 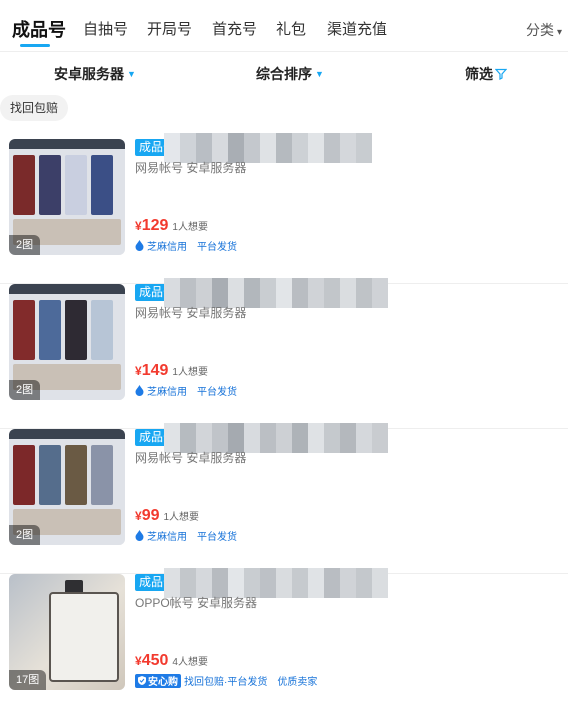 What do you see at coordinates (34, 108) in the screenshot?
I see `refund-guarantee-chip: 找回包赔` at bounding box center [34, 108].